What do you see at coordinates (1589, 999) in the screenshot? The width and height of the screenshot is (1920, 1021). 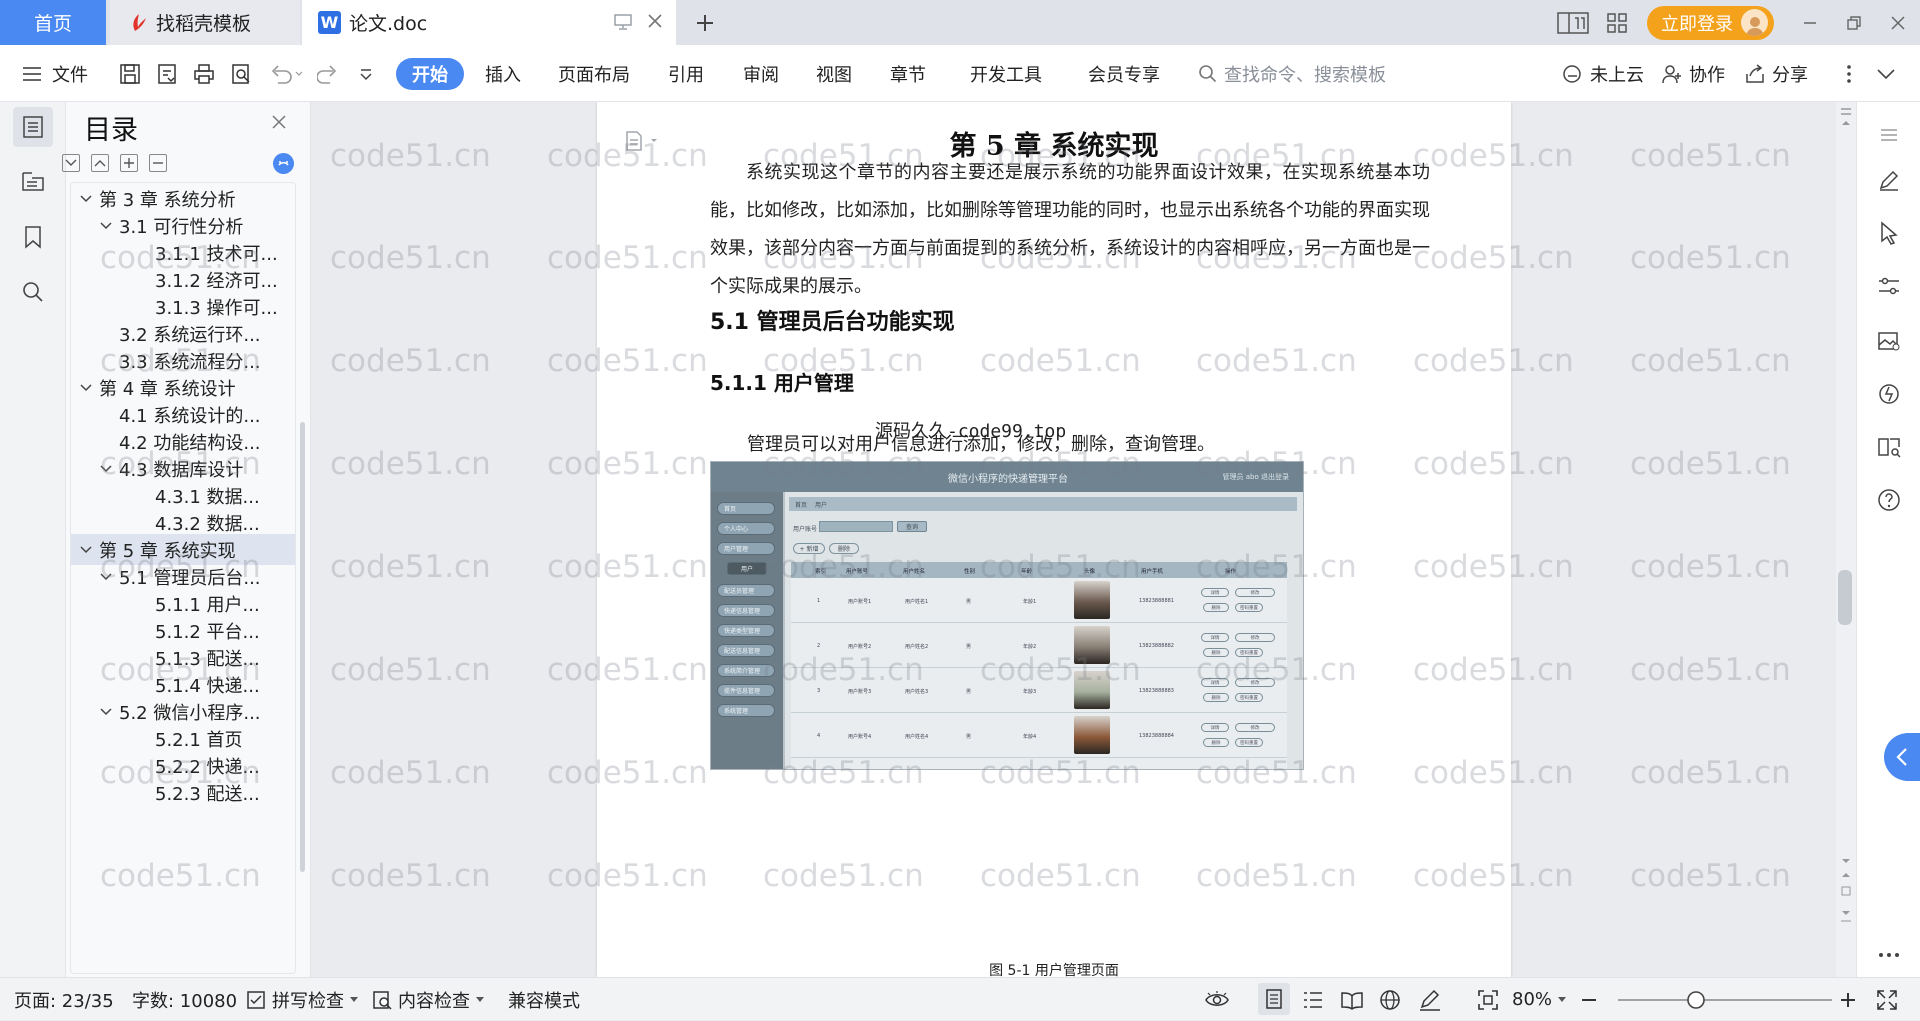 I see `zoom-out-icon` at bounding box center [1589, 999].